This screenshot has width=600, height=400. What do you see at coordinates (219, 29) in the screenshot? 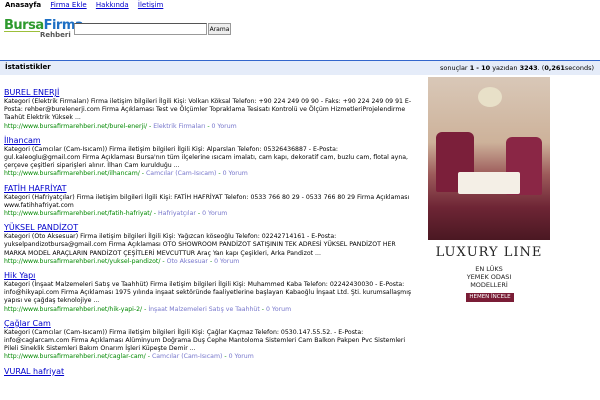
I see `search-button: Arama` at bounding box center [219, 29].